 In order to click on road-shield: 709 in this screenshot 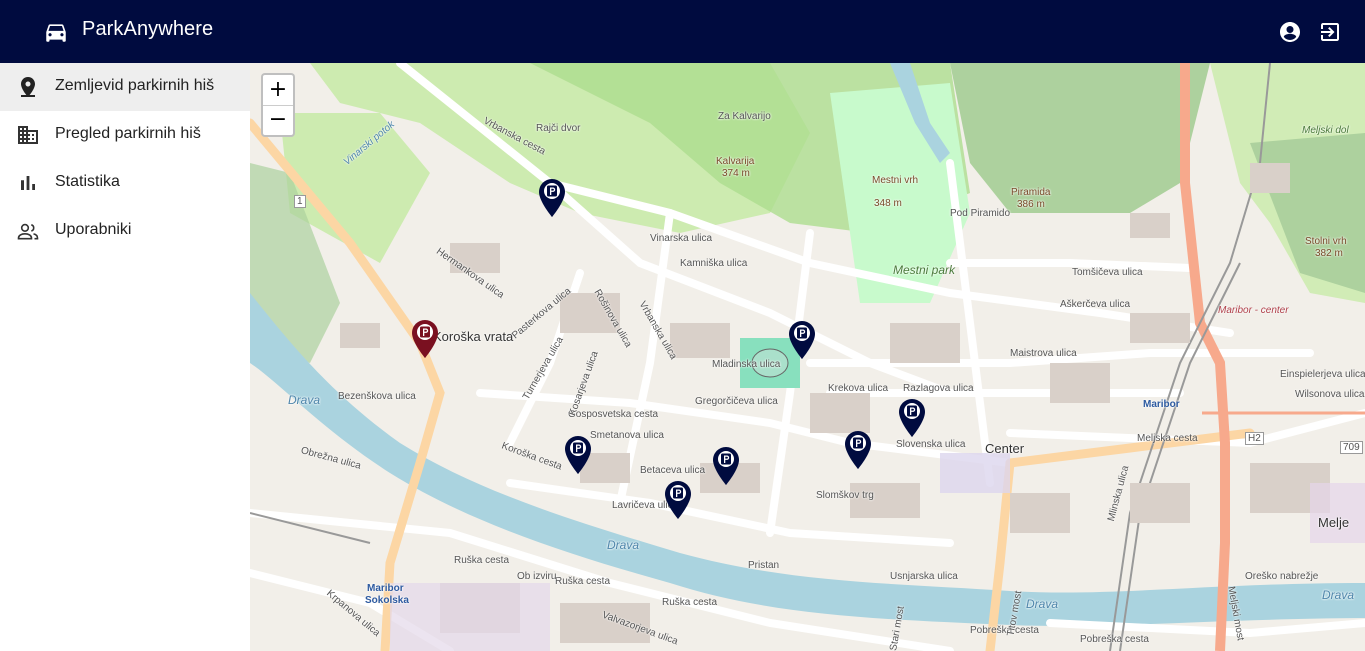, I will do `click(1351, 447)`.